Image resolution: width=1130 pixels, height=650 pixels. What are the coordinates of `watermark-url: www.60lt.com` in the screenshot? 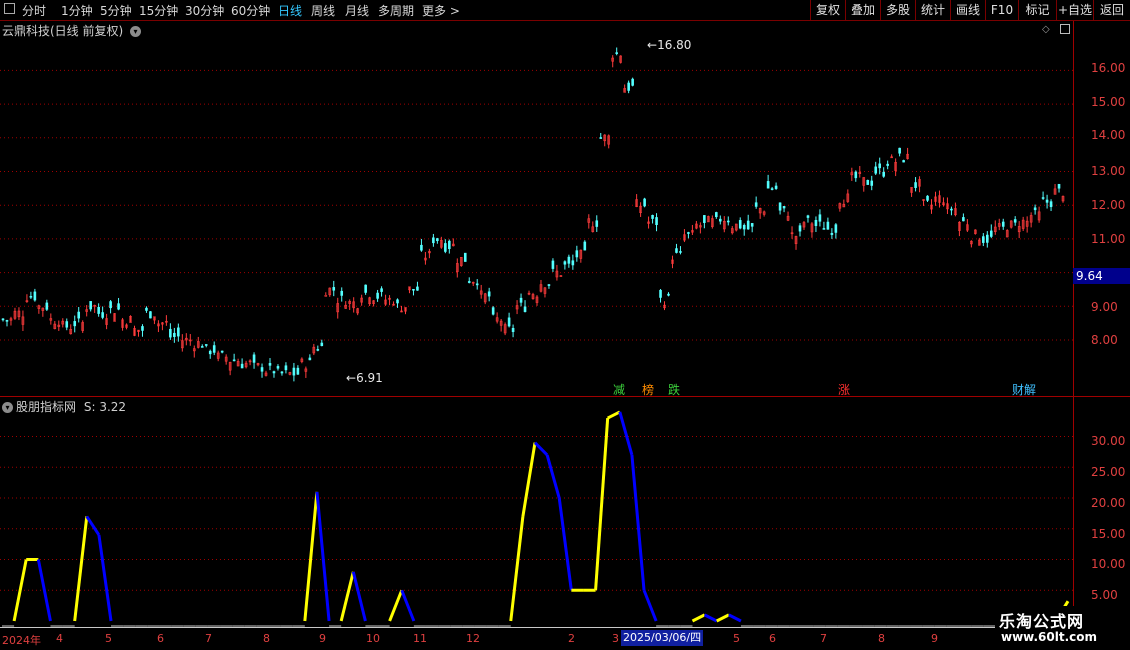 It's located at (1049, 637).